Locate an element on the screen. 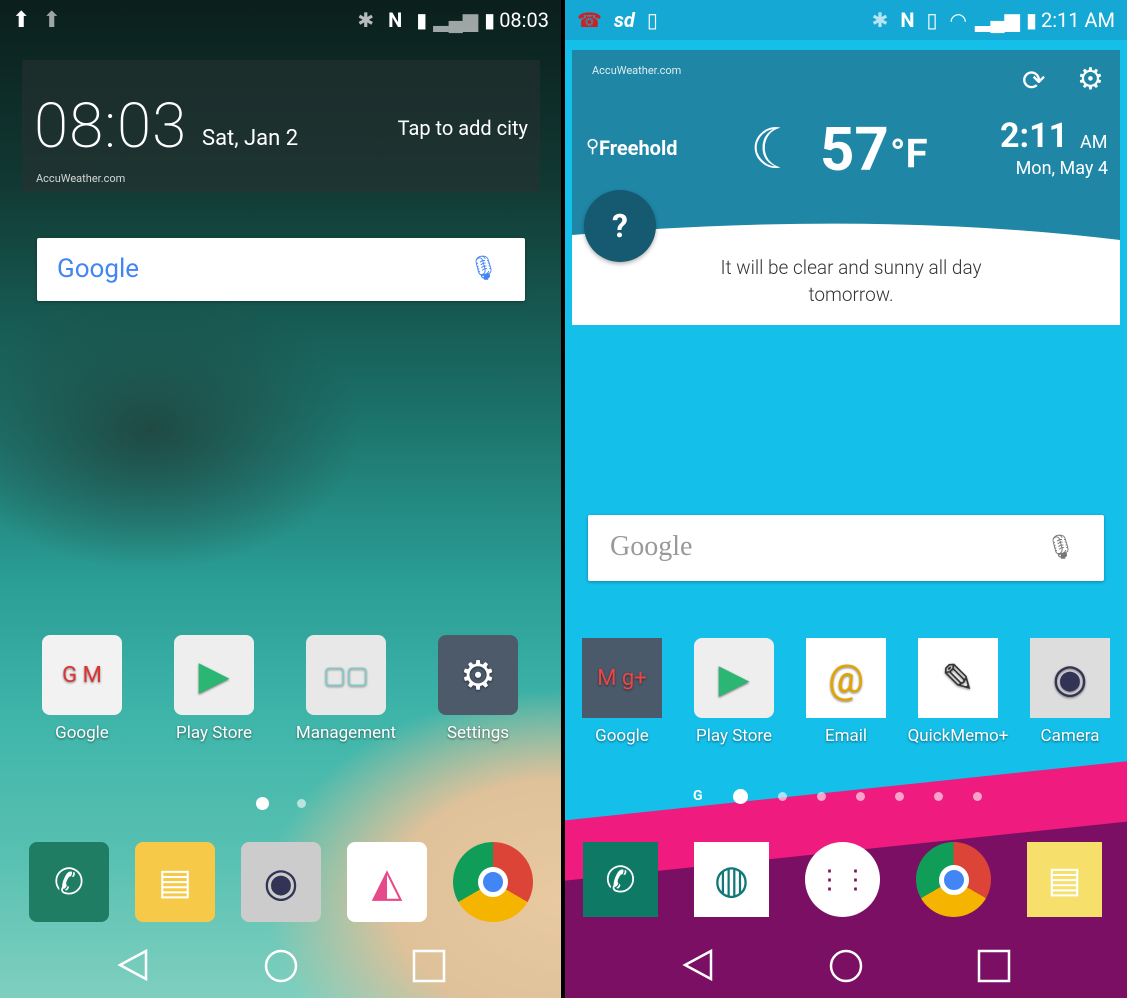  quickmemo-icon: ✎ is located at coordinates (958, 678).